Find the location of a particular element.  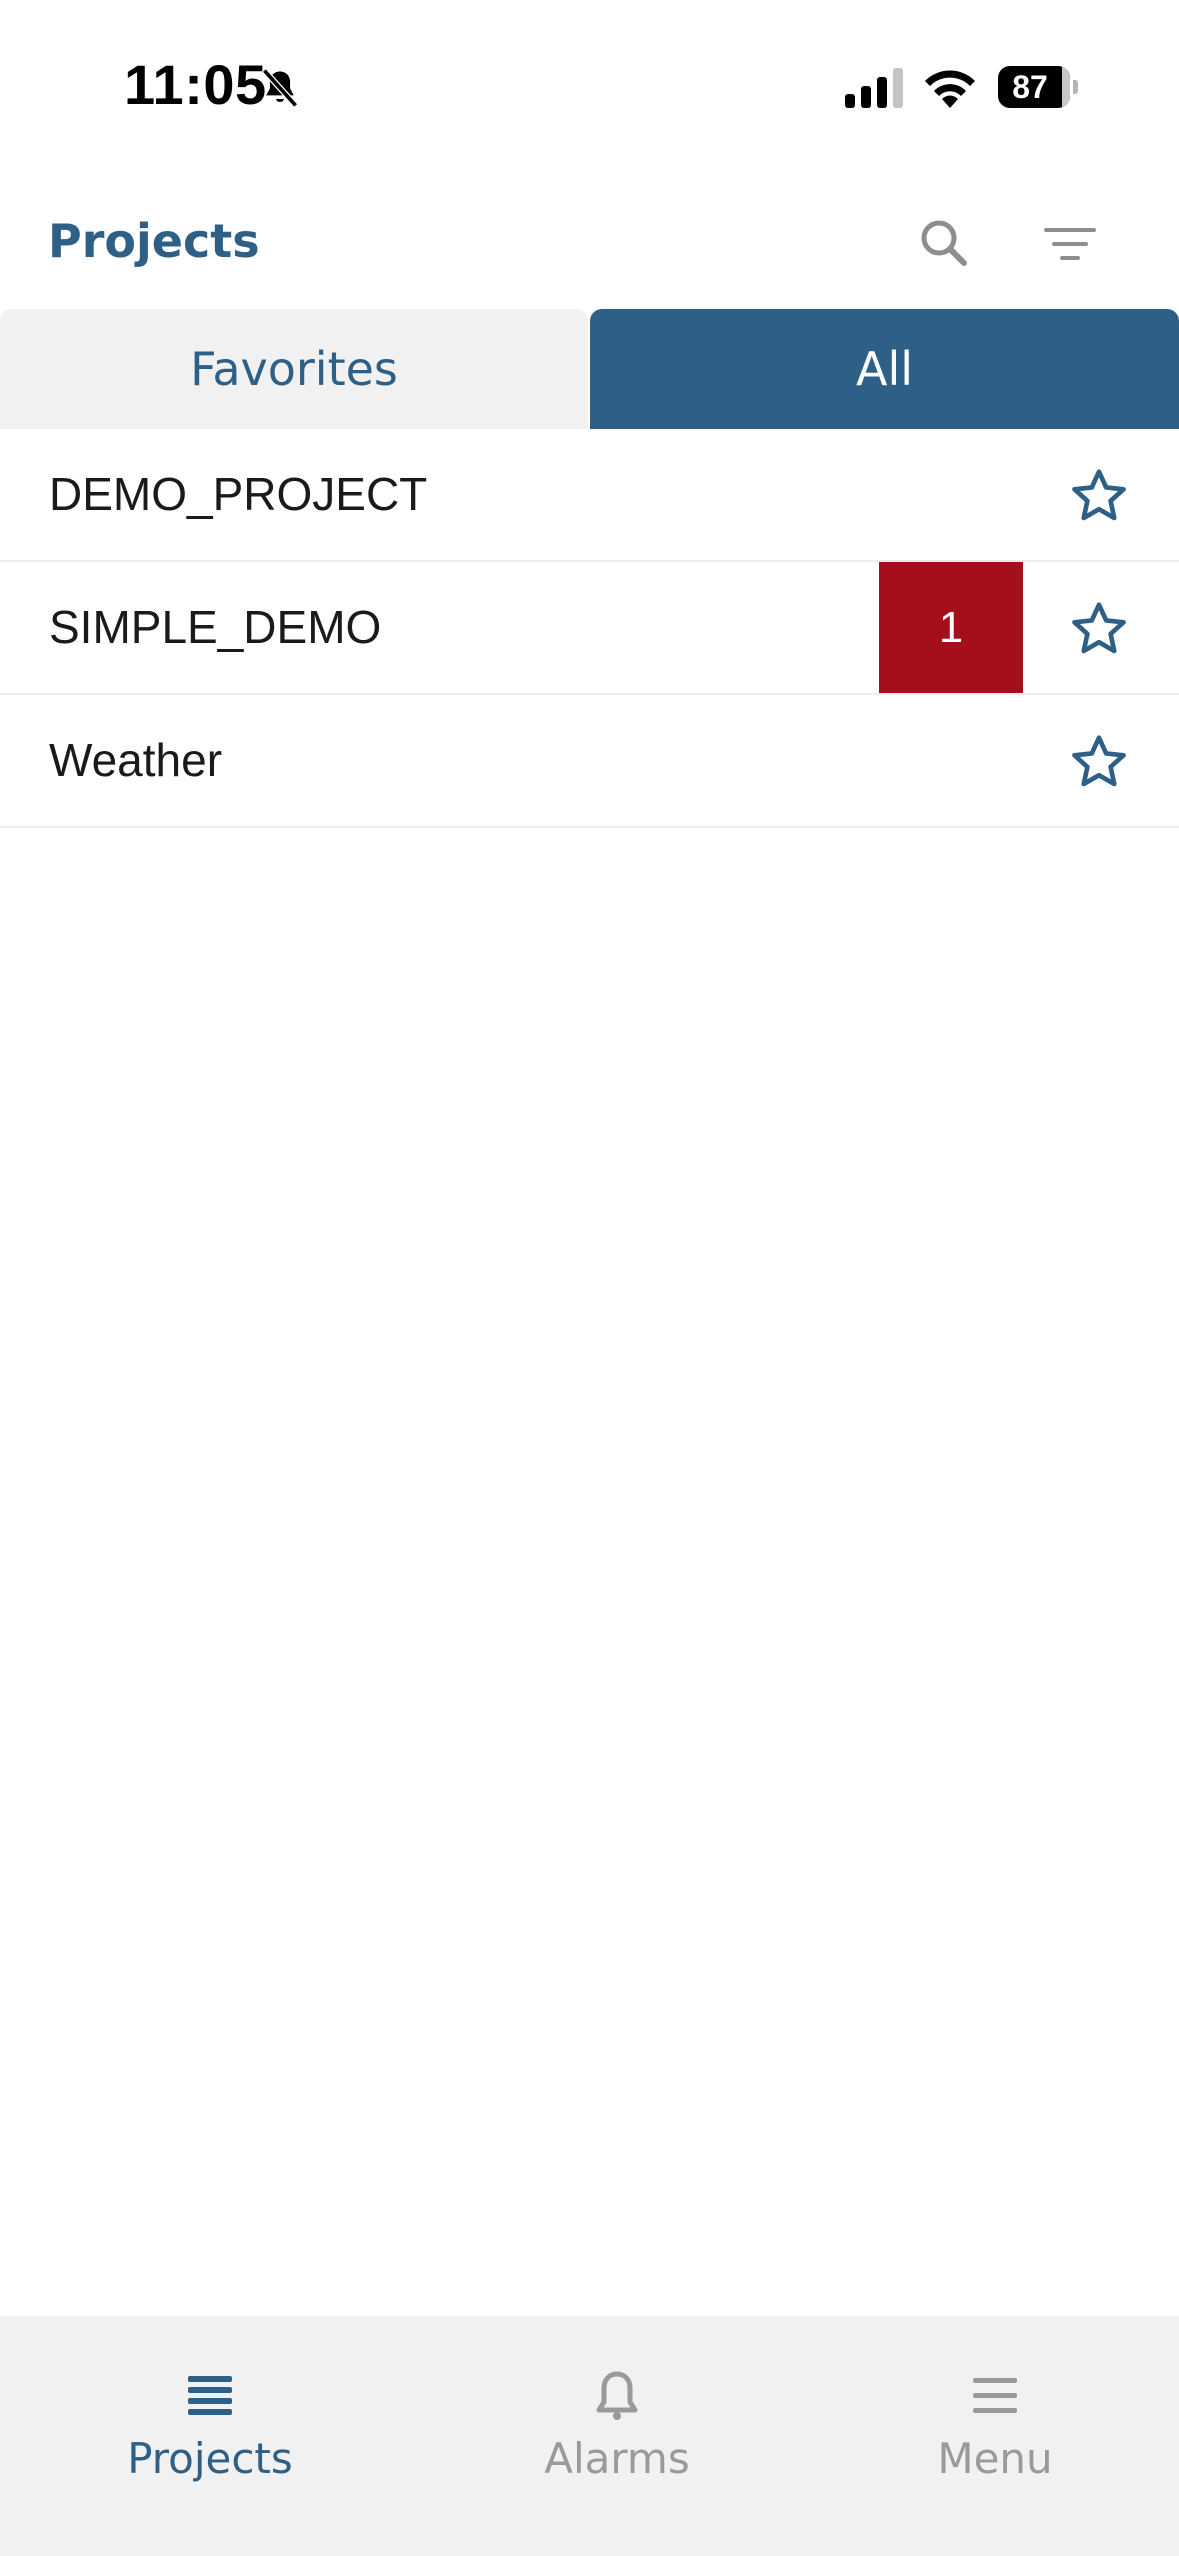

project-tabs: Favorites All is located at coordinates (589, 369).